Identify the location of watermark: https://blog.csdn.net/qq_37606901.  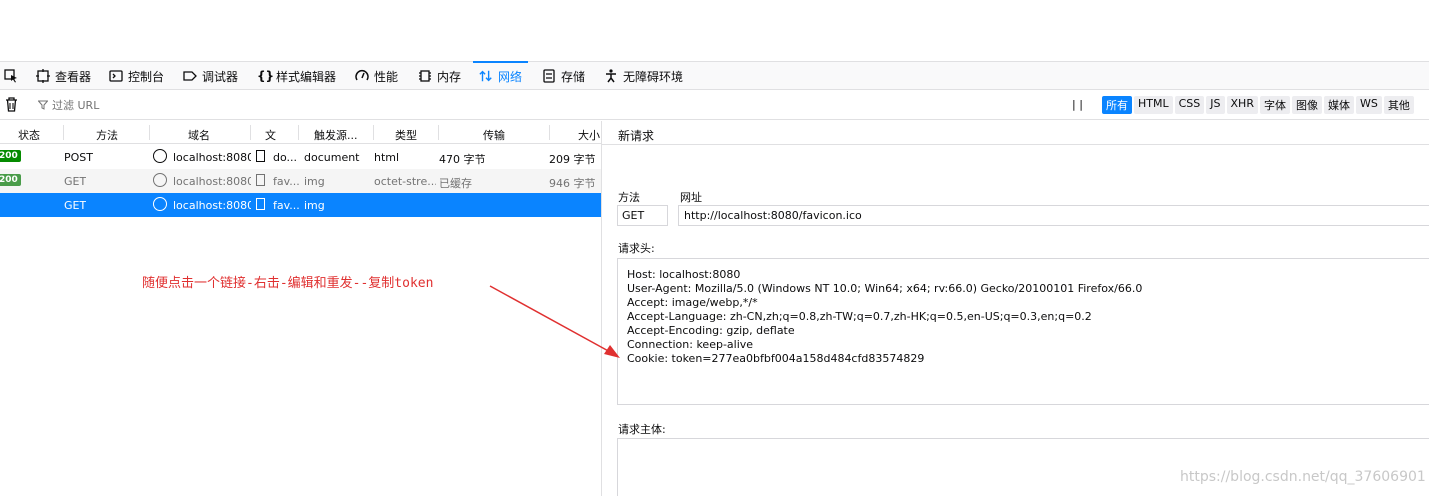
(1303, 477).